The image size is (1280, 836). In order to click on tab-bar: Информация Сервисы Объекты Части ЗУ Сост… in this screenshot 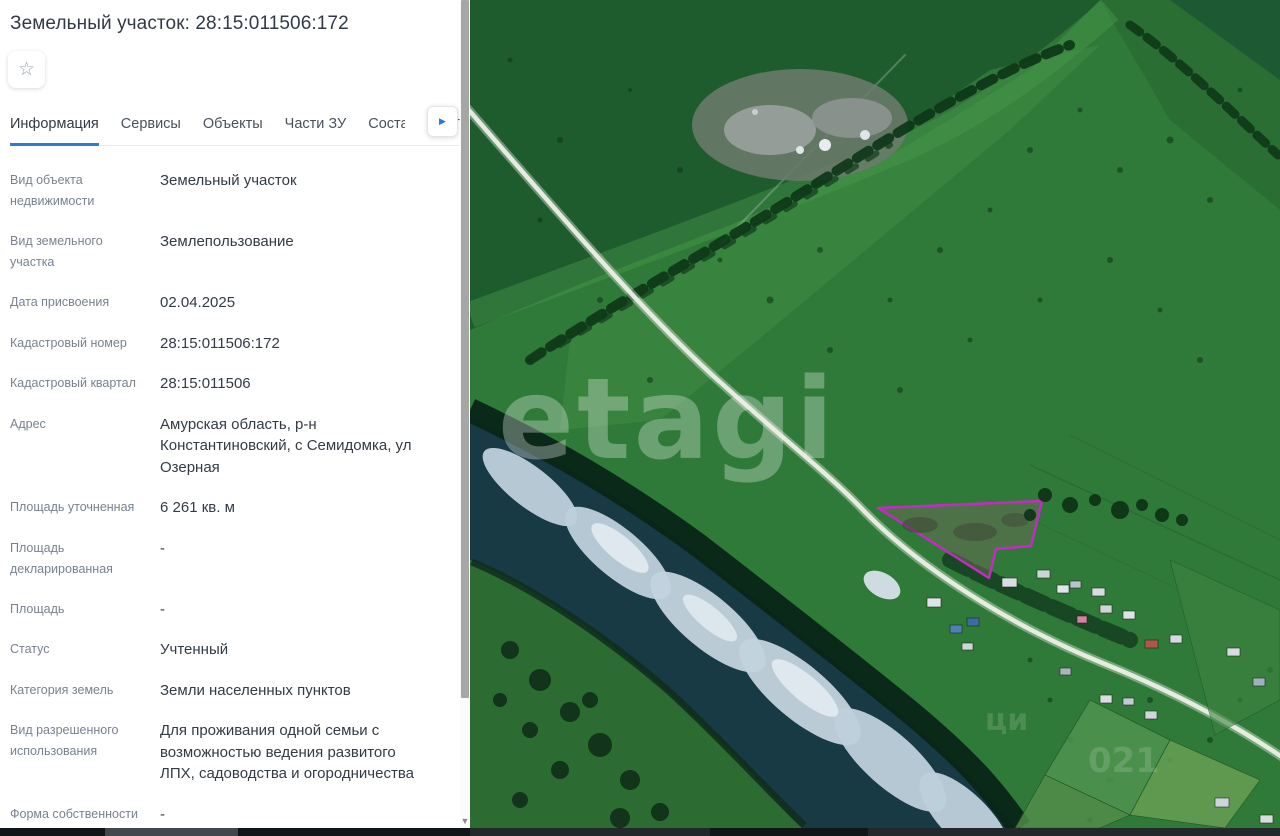, I will do `click(230, 126)`.